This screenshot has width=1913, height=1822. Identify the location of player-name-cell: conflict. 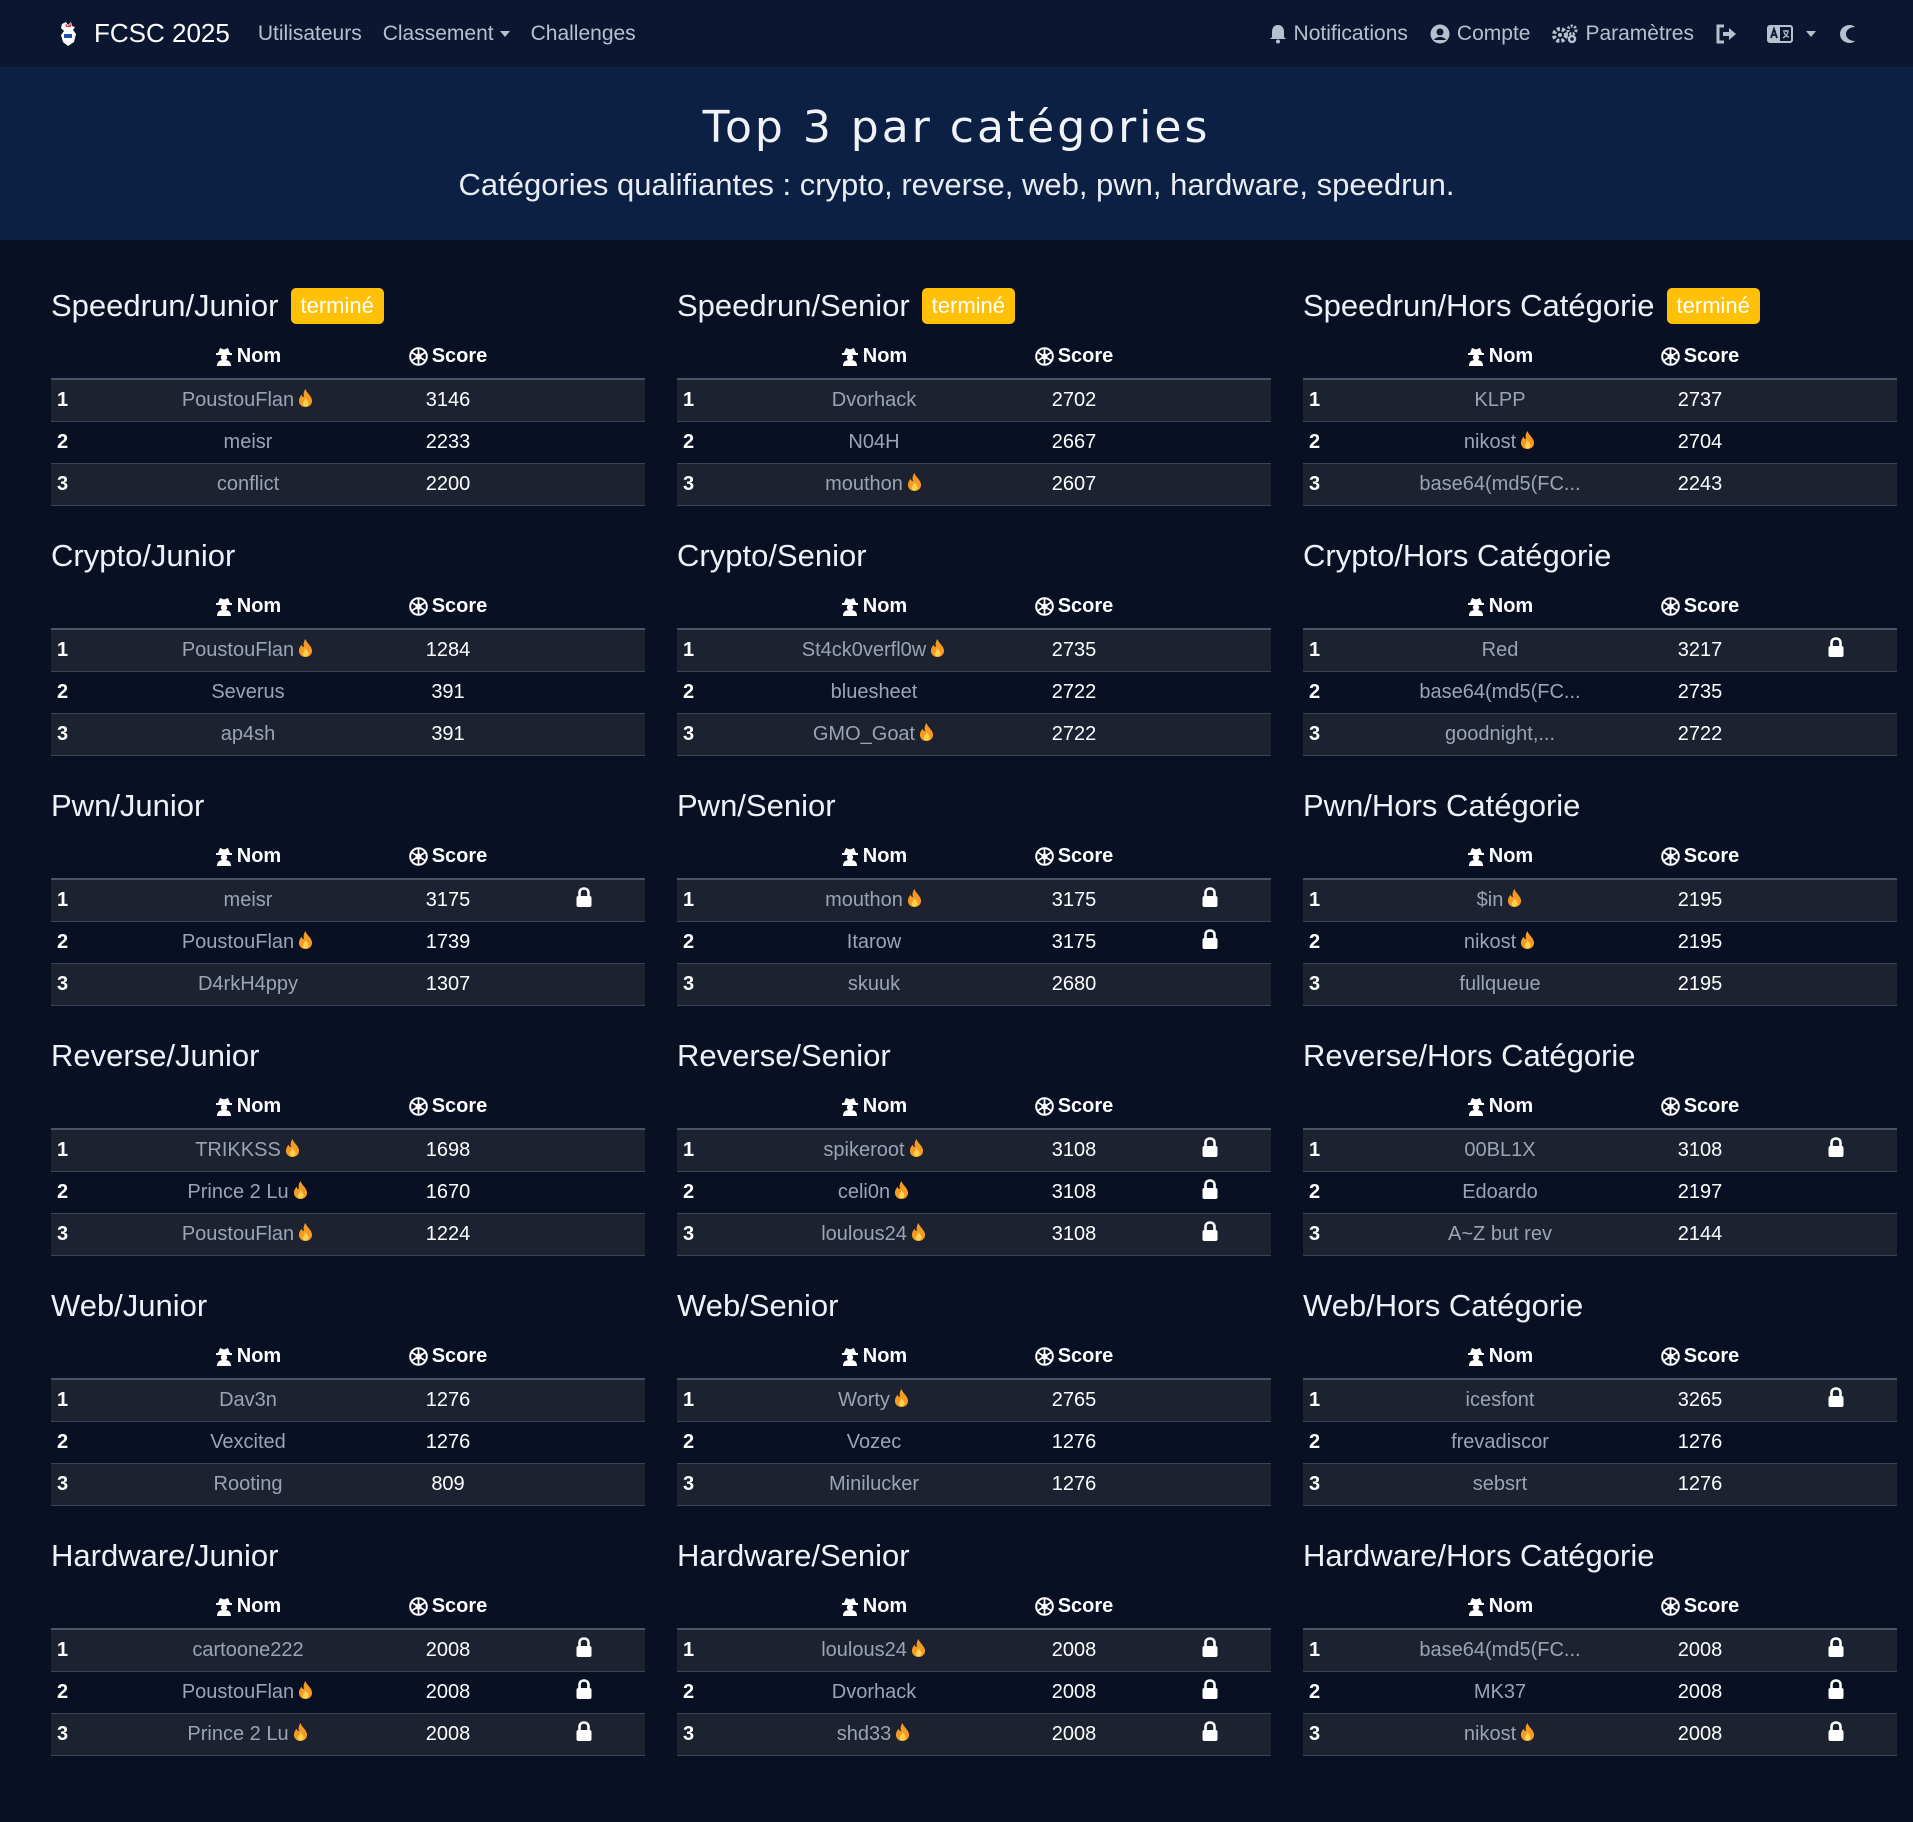
(248, 484).